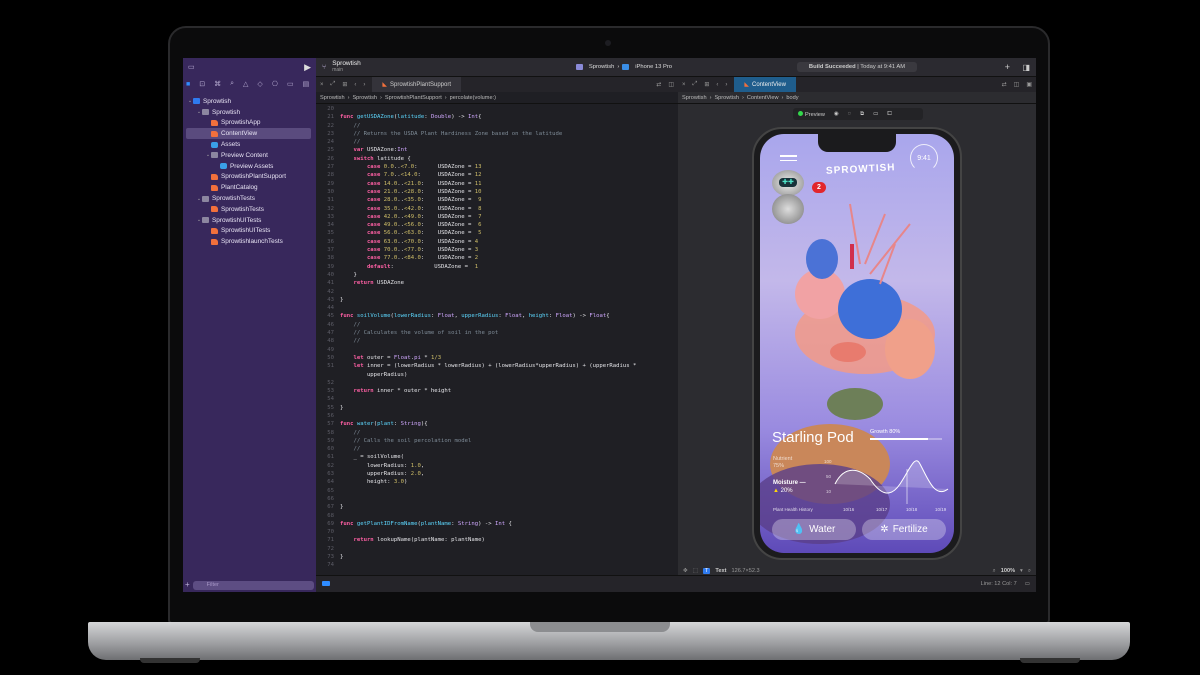 This screenshot has width=1200, height=675. Describe the element at coordinates (417, 84) in the screenshot. I see `tab-sprowtishplantsupport: ◣ SprowtishPlantSupport` at that location.